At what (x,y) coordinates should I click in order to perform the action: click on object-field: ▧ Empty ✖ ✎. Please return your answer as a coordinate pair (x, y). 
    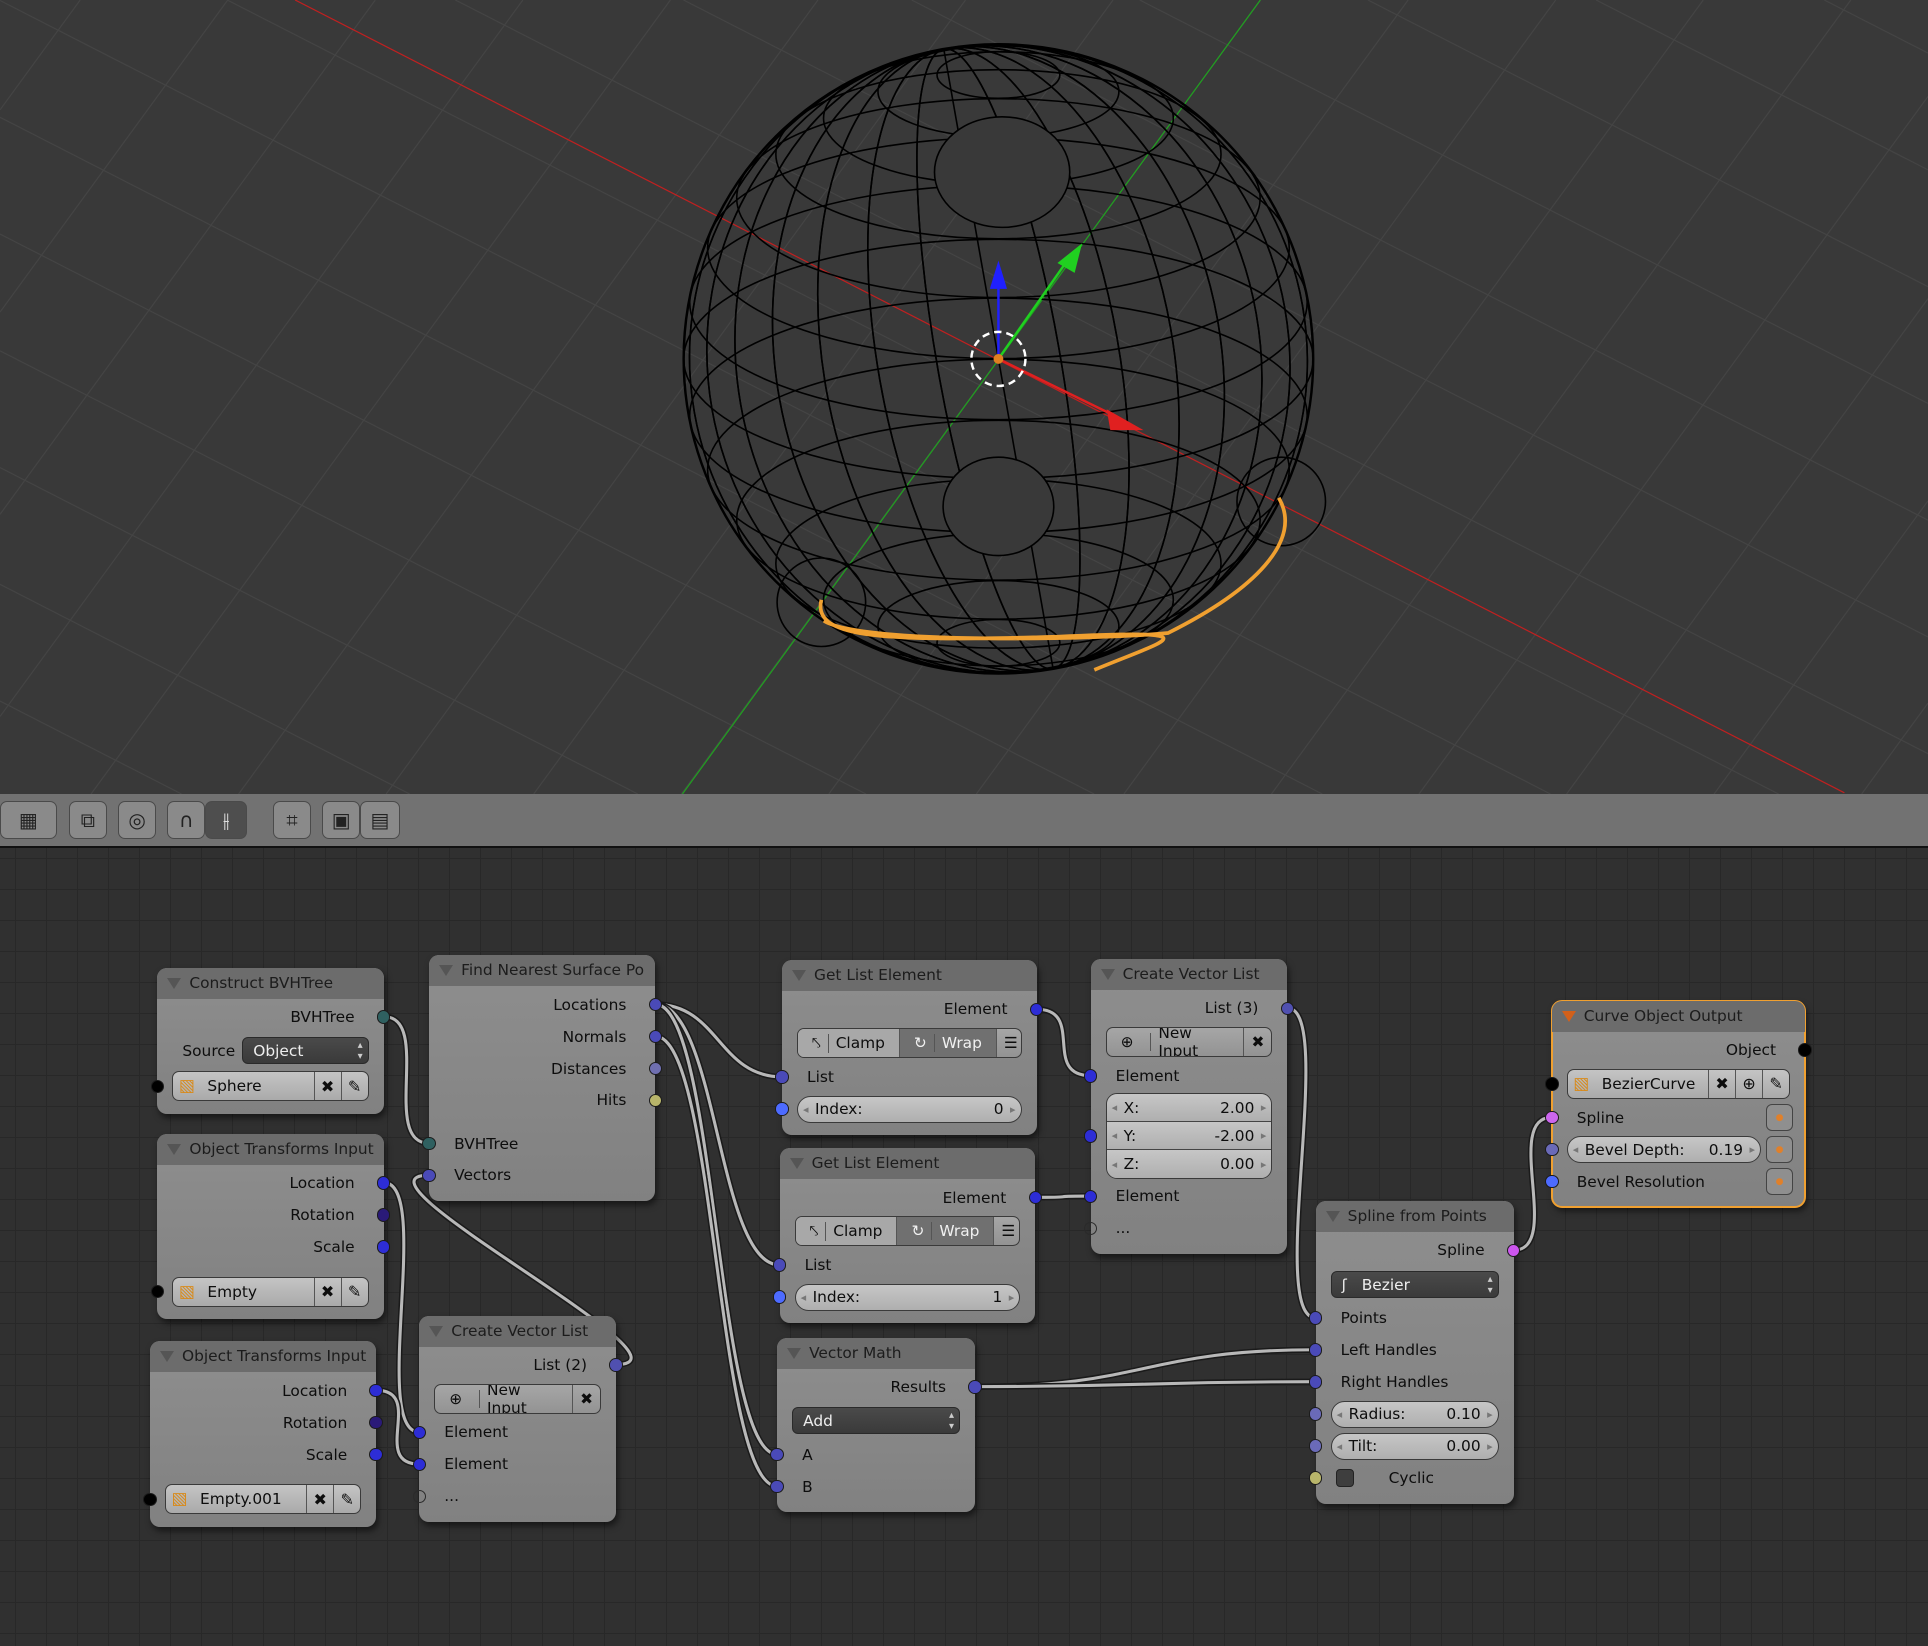
    Looking at the image, I should click on (270, 1291).